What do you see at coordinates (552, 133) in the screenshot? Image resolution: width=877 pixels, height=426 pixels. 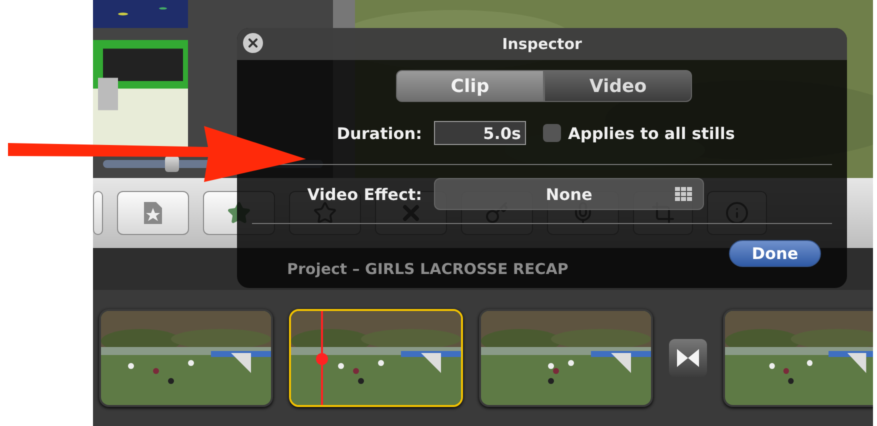 I see `checkbox` at bounding box center [552, 133].